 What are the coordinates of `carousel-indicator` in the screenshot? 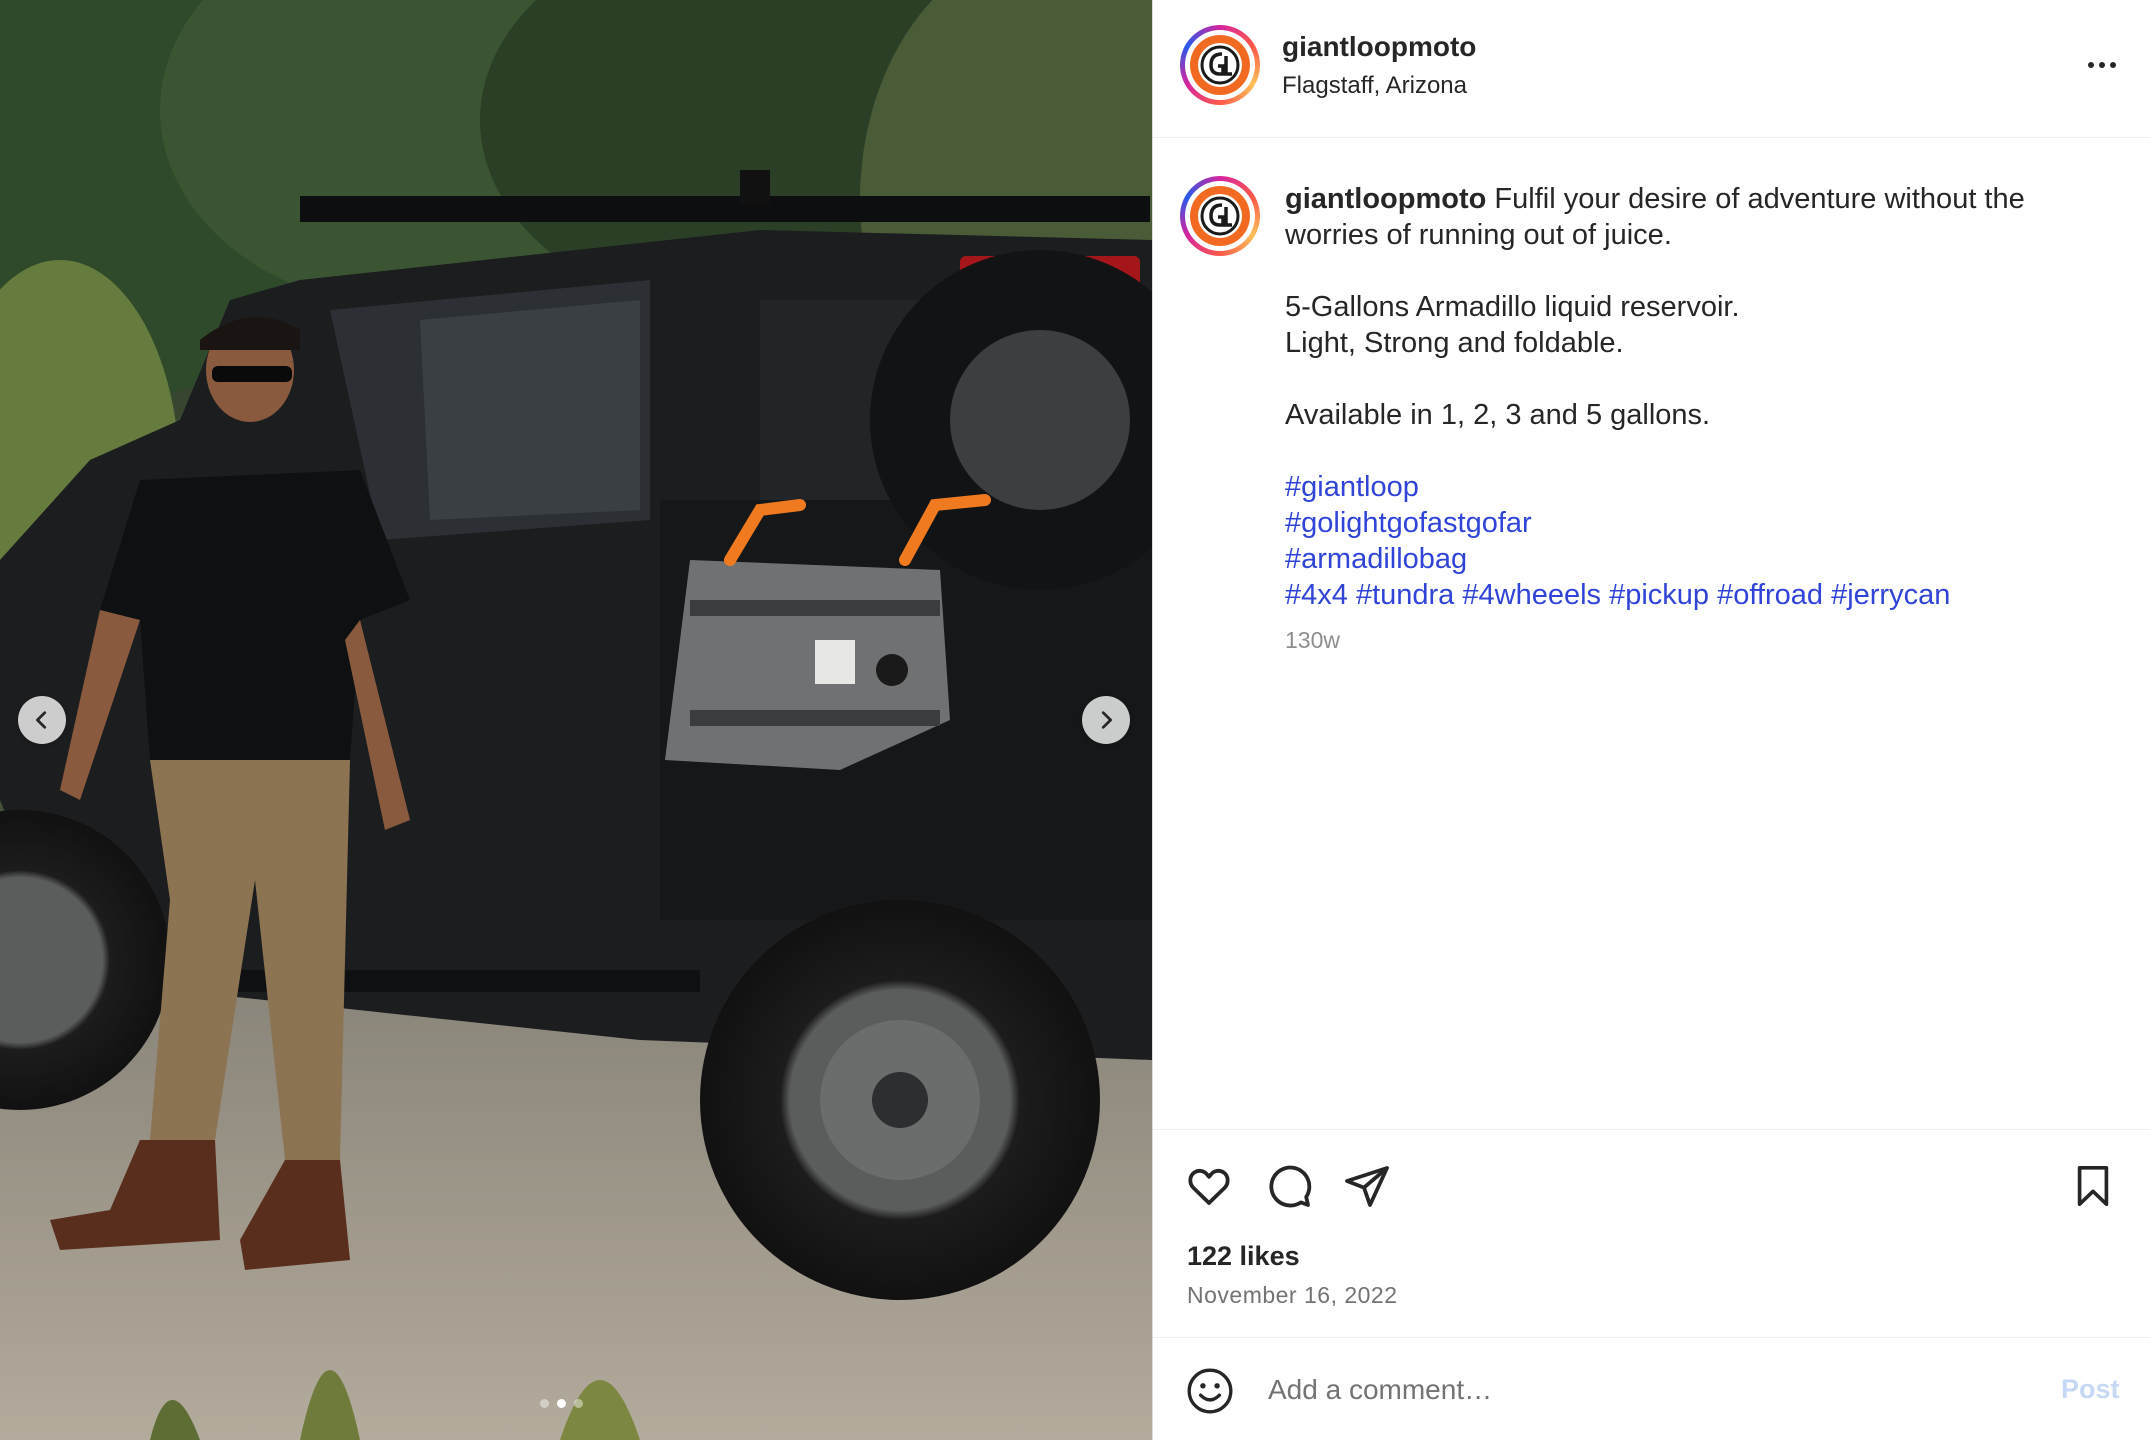 It's located at (561, 1403).